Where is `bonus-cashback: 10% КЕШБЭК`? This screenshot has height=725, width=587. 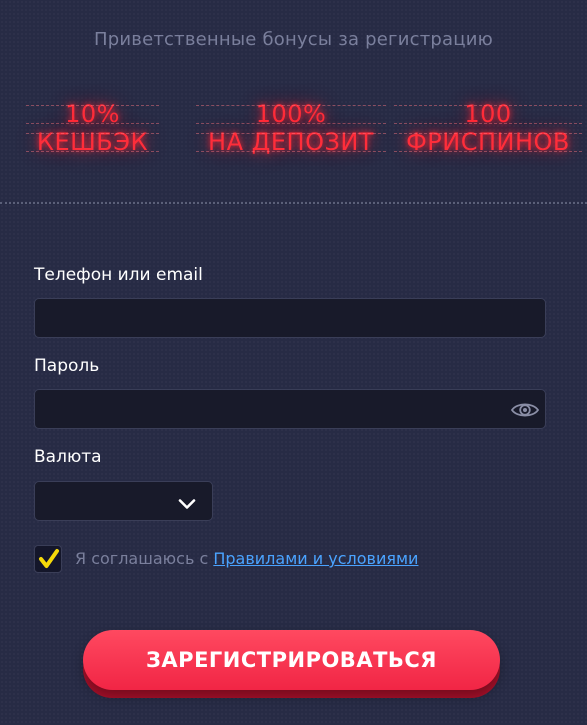 bonus-cashback: 10% КЕШБЭК is located at coordinates (92, 128).